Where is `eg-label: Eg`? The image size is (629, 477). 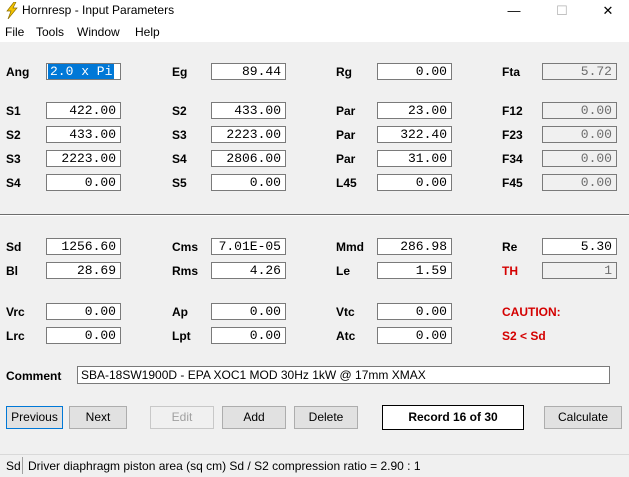 eg-label: Eg is located at coordinates (180, 72).